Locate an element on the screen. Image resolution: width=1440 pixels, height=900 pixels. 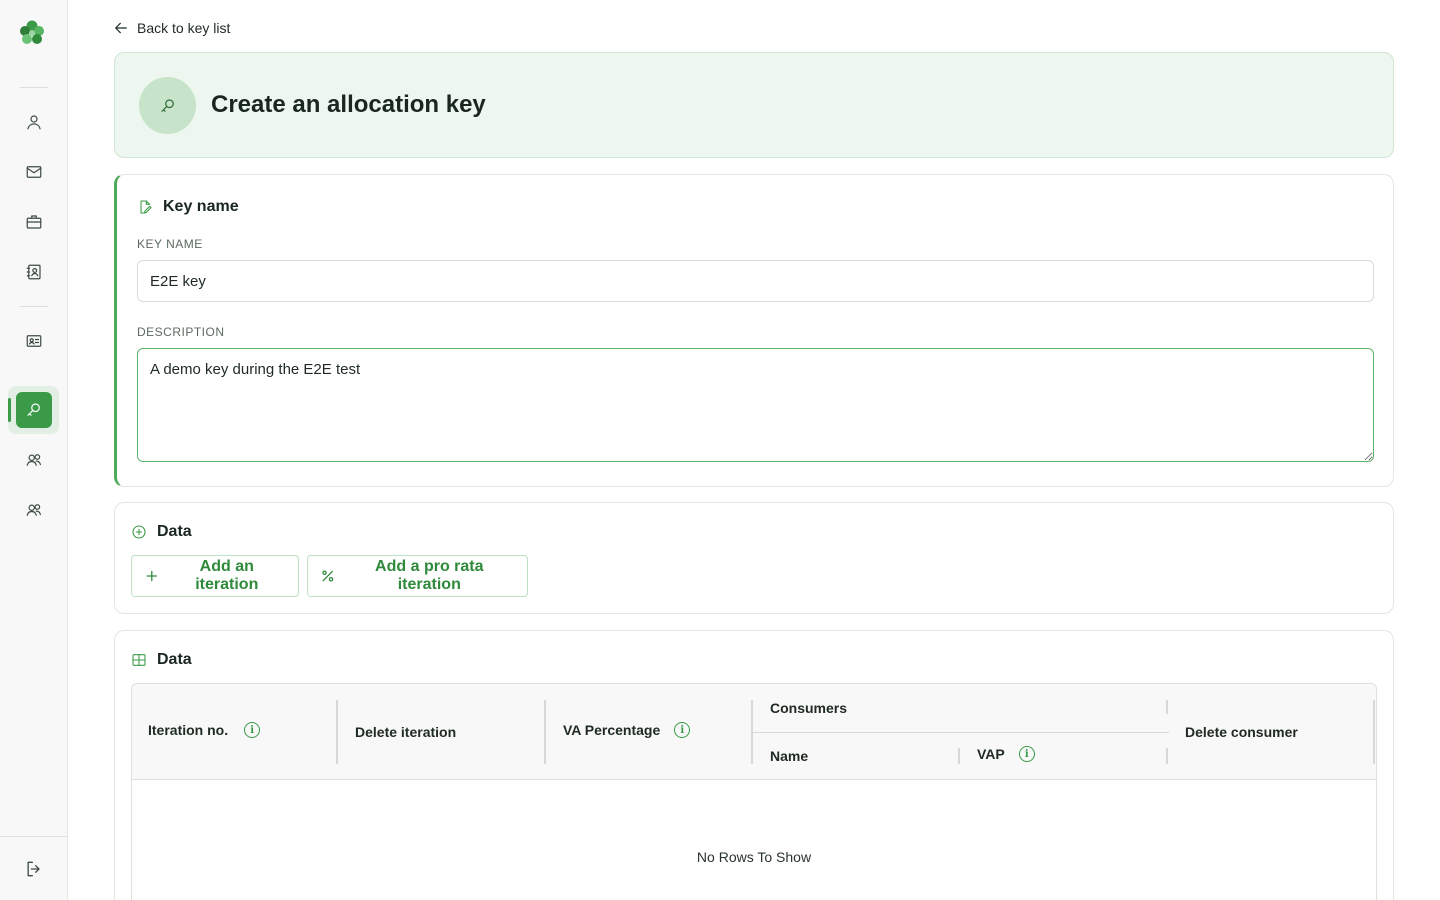
briefcase-icon is located at coordinates (34, 222).